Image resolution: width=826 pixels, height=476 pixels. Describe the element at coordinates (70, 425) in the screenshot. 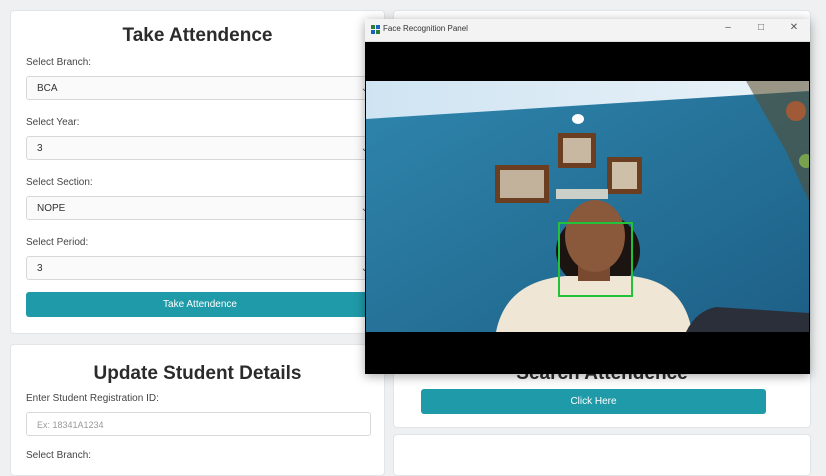

I see `registration-id-placeholder: Ex: 18341A1234` at that location.